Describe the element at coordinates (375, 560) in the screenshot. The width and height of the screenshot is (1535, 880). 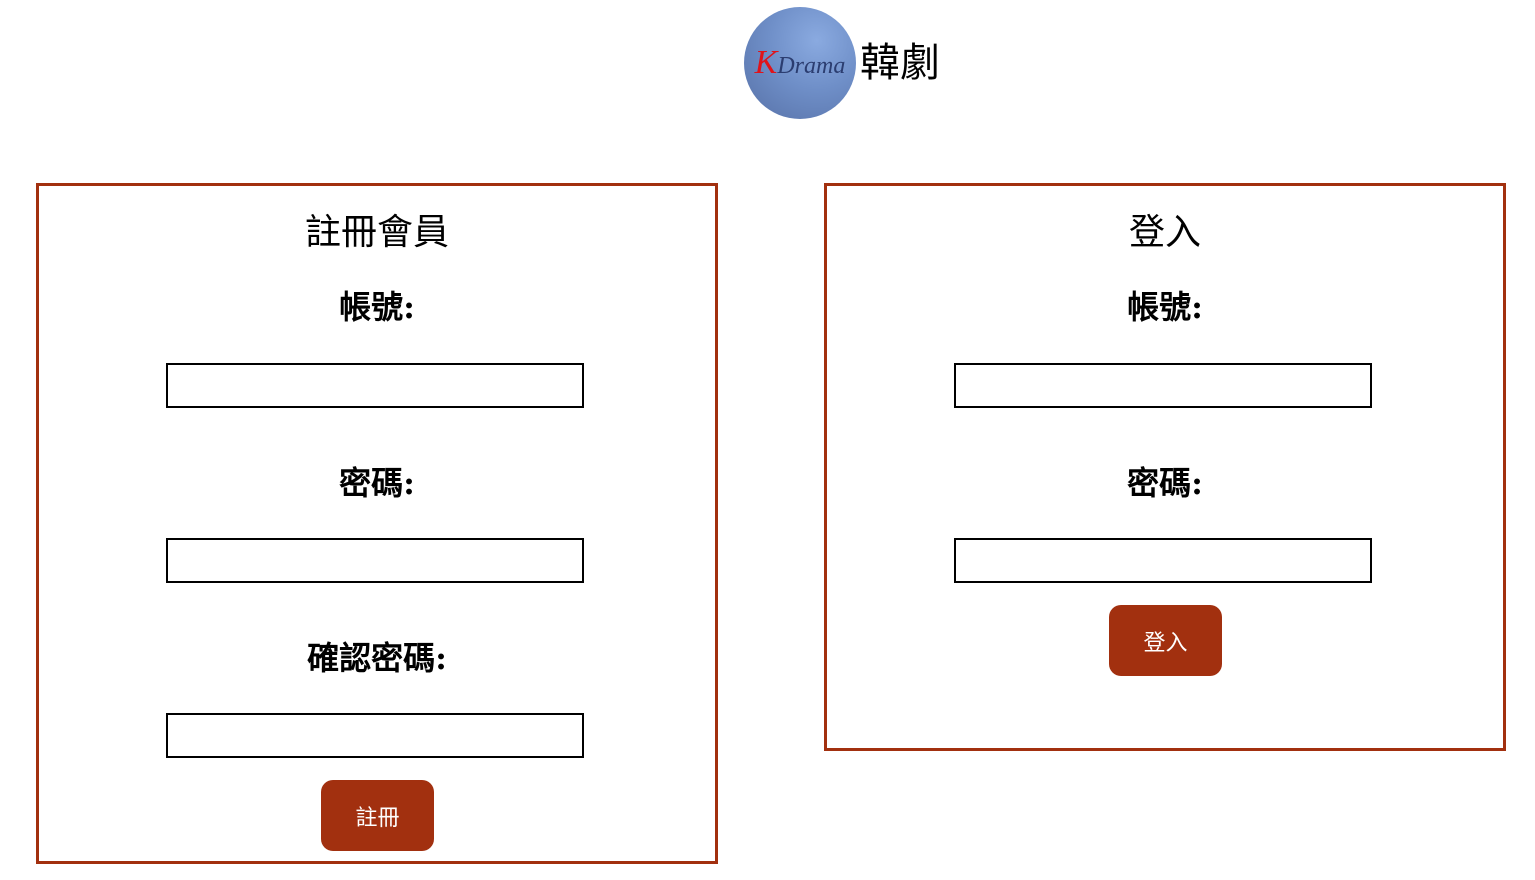
I see `register-password-input` at that location.